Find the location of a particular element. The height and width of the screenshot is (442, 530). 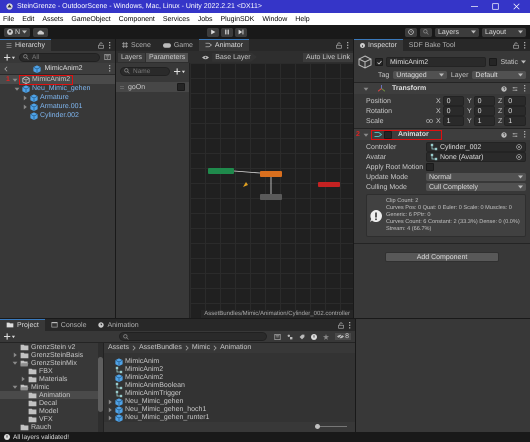

property-checkbox is located at coordinates (430, 167).